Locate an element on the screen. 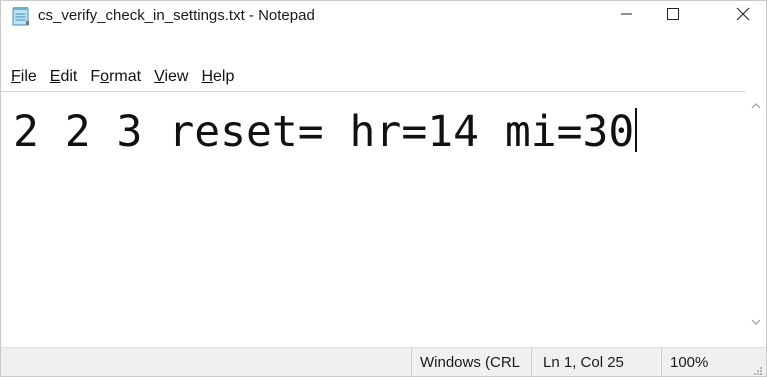 The height and width of the screenshot is (377, 767). minimize-button is located at coordinates (627, 16).